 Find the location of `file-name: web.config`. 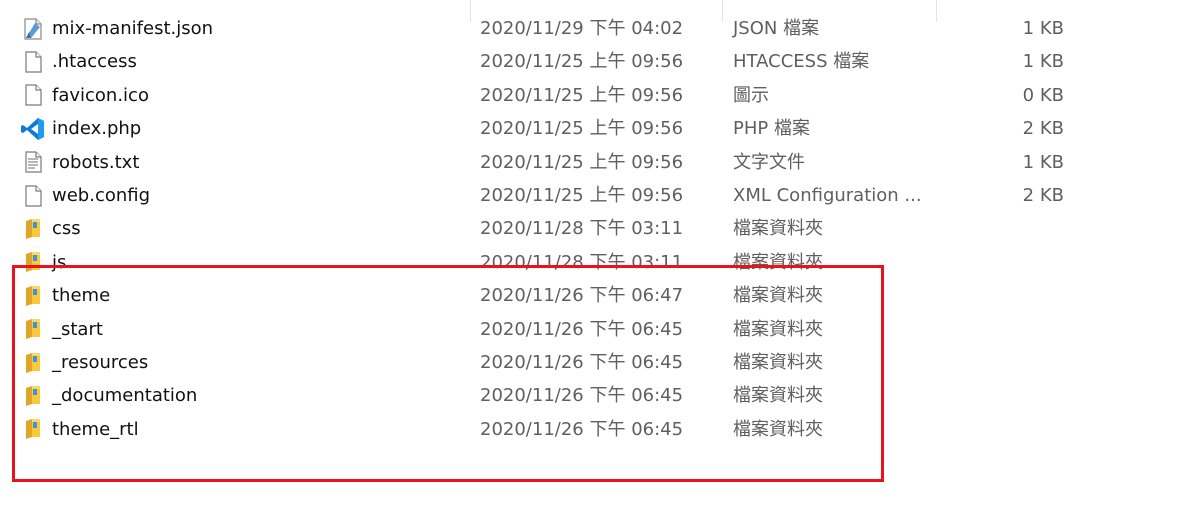

file-name: web.config is located at coordinates (101, 195).